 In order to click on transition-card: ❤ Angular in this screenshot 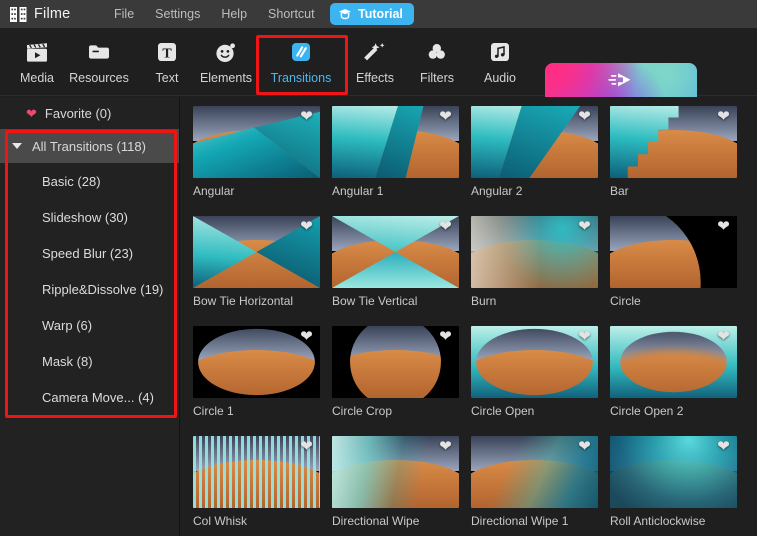, I will do `click(256, 152)`.